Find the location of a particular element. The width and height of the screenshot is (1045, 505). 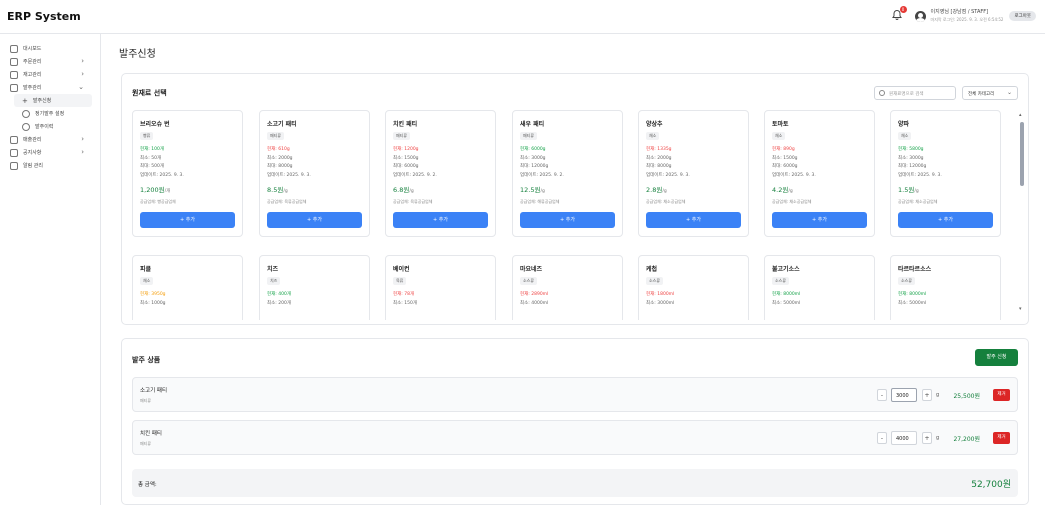

max-stock: 최대: 8000g is located at coordinates (280, 166).